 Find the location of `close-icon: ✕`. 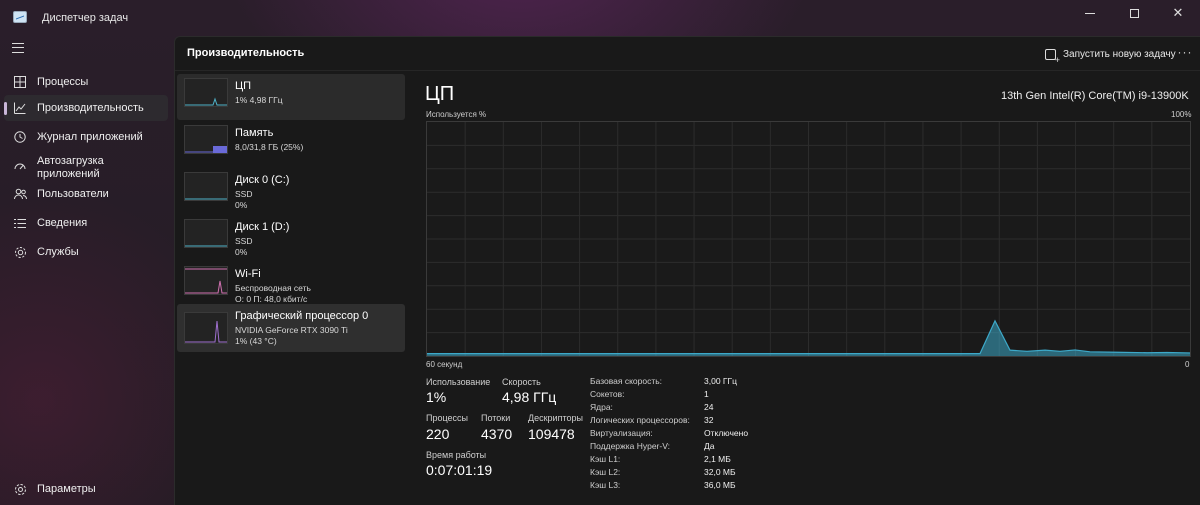

close-icon: ✕ is located at coordinates (1178, 12).